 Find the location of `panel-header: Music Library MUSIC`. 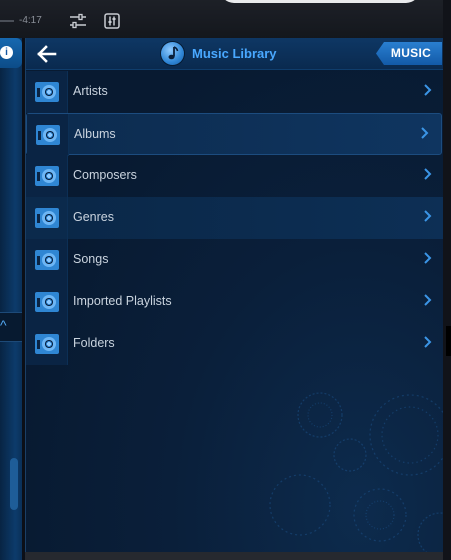

panel-header: Music Library MUSIC is located at coordinates (235, 54).